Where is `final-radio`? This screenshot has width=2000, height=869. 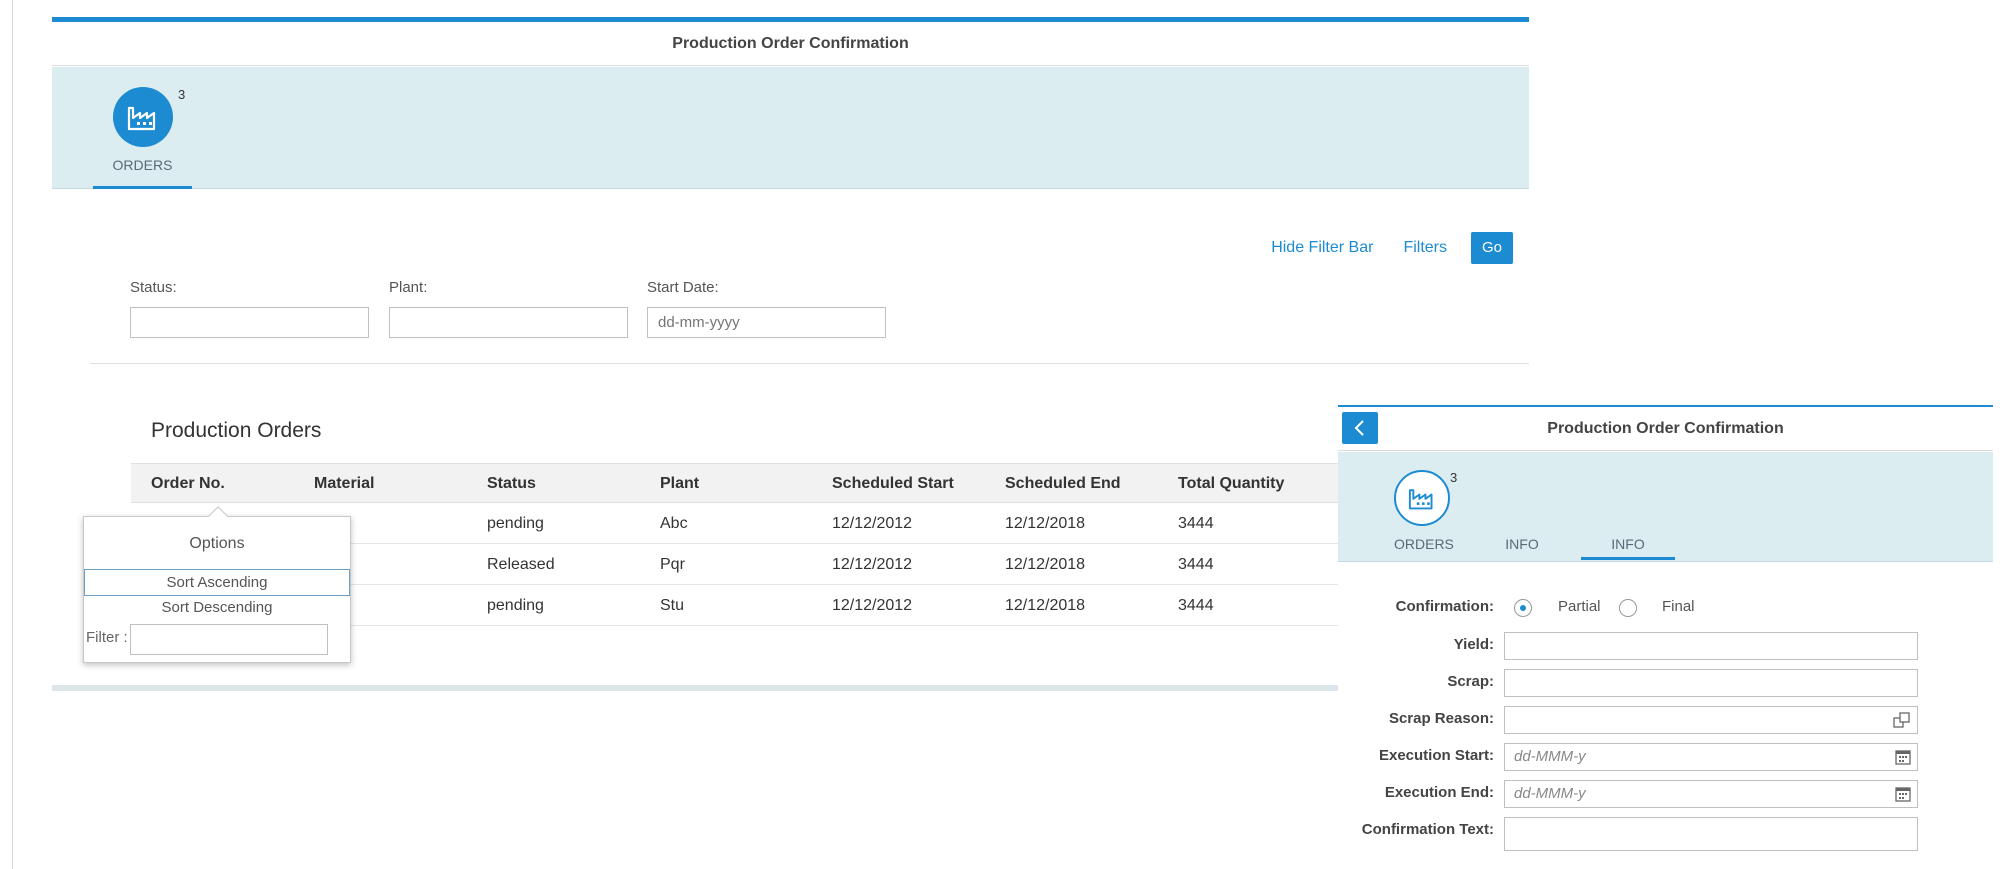
final-radio is located at coordinates (1628, 608).